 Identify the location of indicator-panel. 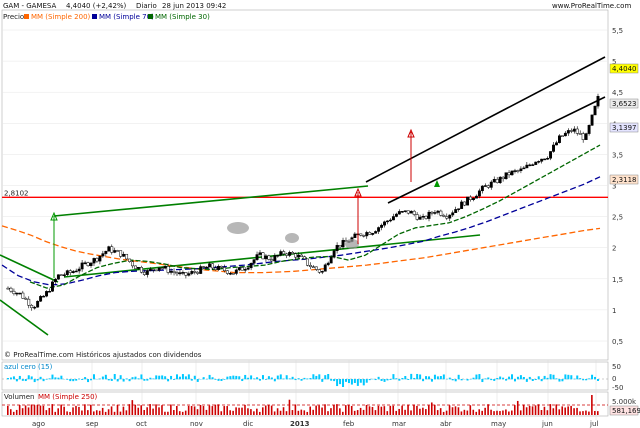
(305, 376).